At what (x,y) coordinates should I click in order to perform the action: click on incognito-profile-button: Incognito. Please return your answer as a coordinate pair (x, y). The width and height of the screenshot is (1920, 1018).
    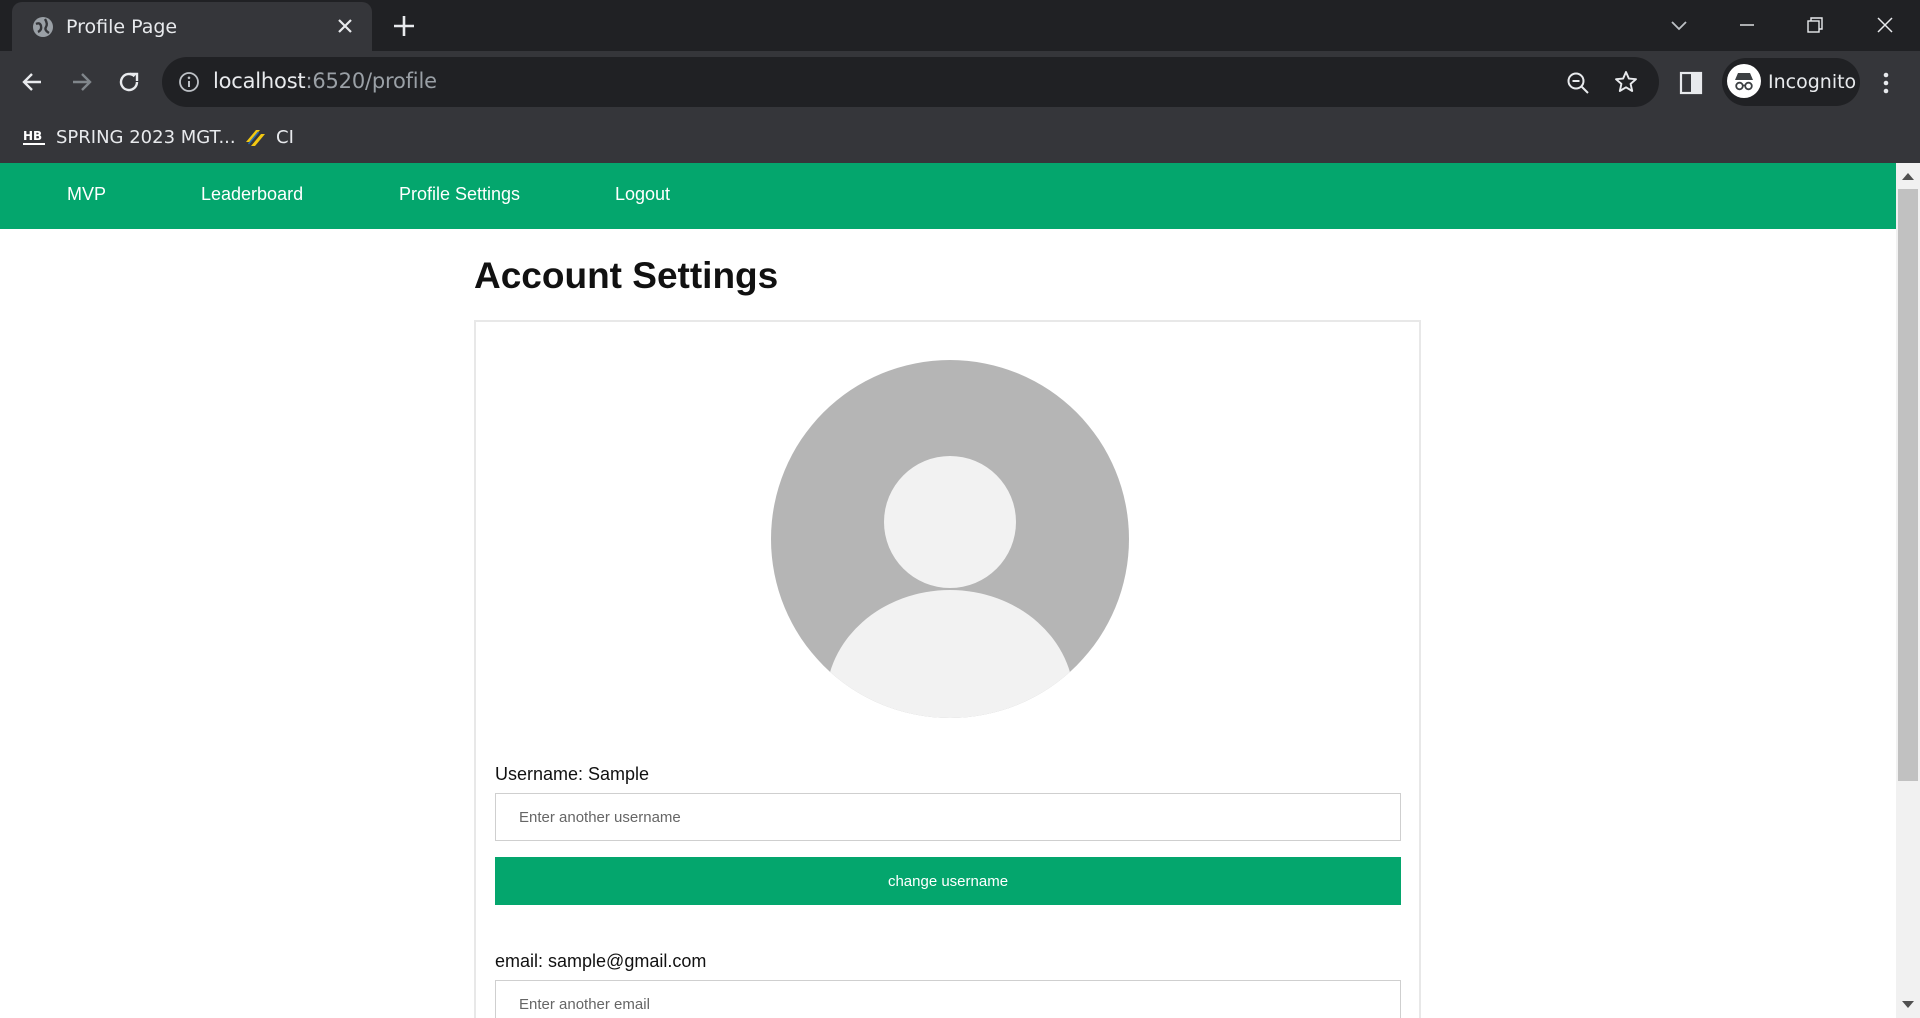
    Looking at the image, I should click on (1791, 82).